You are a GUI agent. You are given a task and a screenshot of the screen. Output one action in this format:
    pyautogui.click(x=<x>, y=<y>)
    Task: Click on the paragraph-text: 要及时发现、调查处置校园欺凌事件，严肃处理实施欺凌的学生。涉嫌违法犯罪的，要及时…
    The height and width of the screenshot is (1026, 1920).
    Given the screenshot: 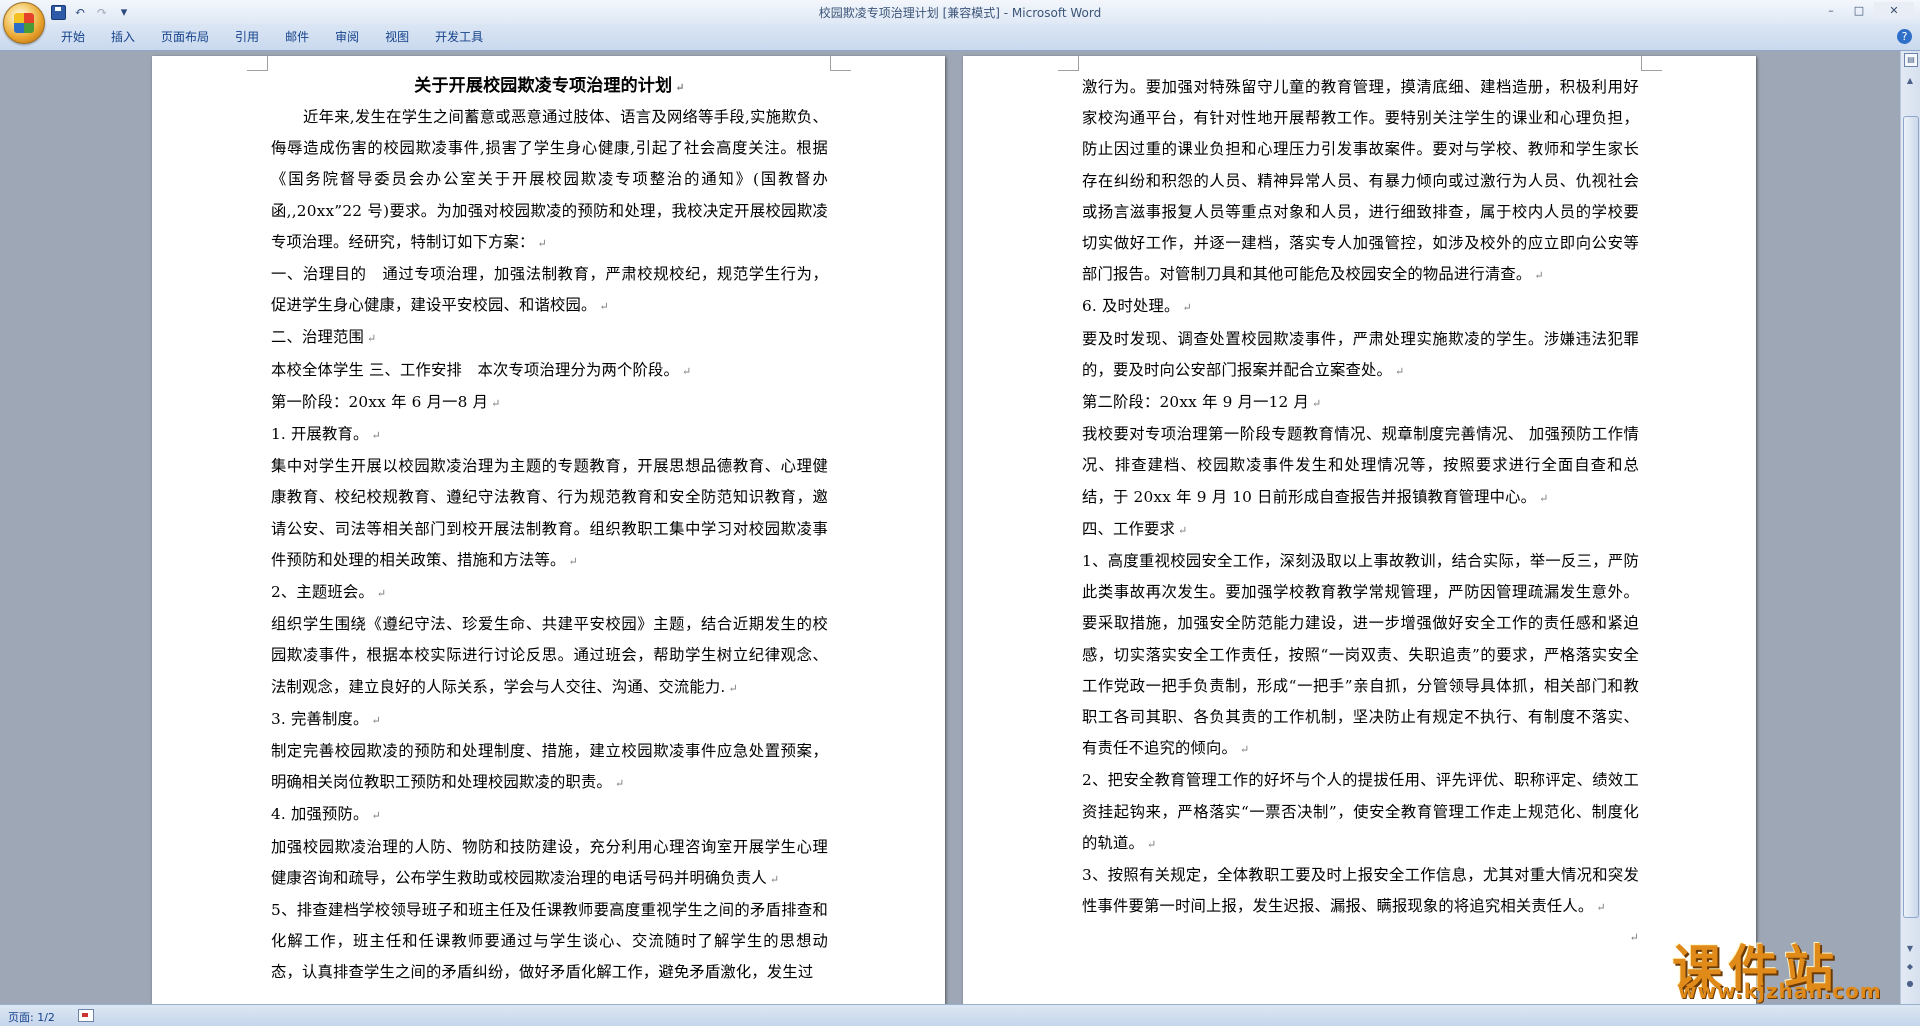 What is the action you would take?
    pyautogui.click(x=1360, y=354)
    